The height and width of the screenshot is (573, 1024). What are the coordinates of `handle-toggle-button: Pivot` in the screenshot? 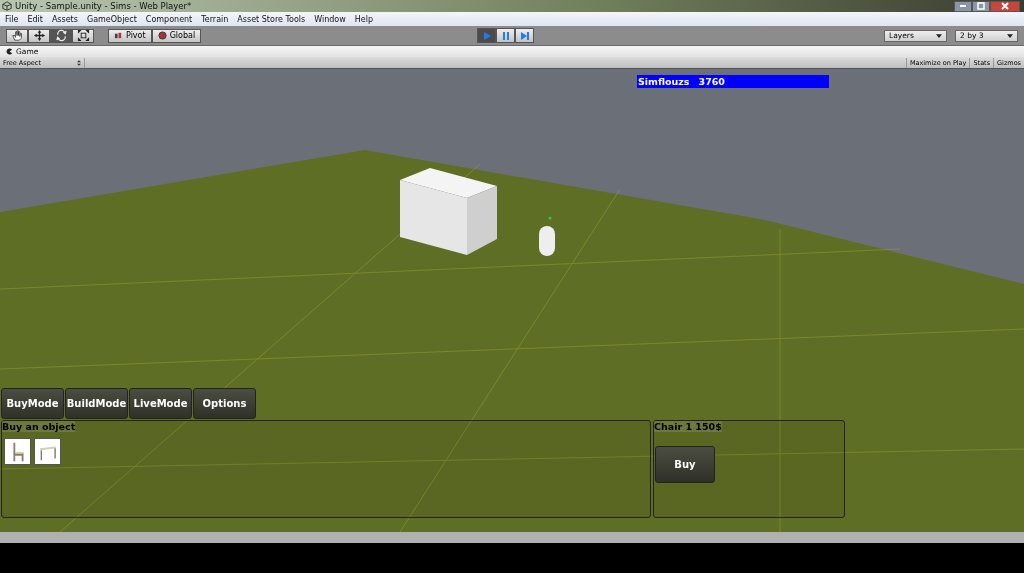 It's located at (130, 35).